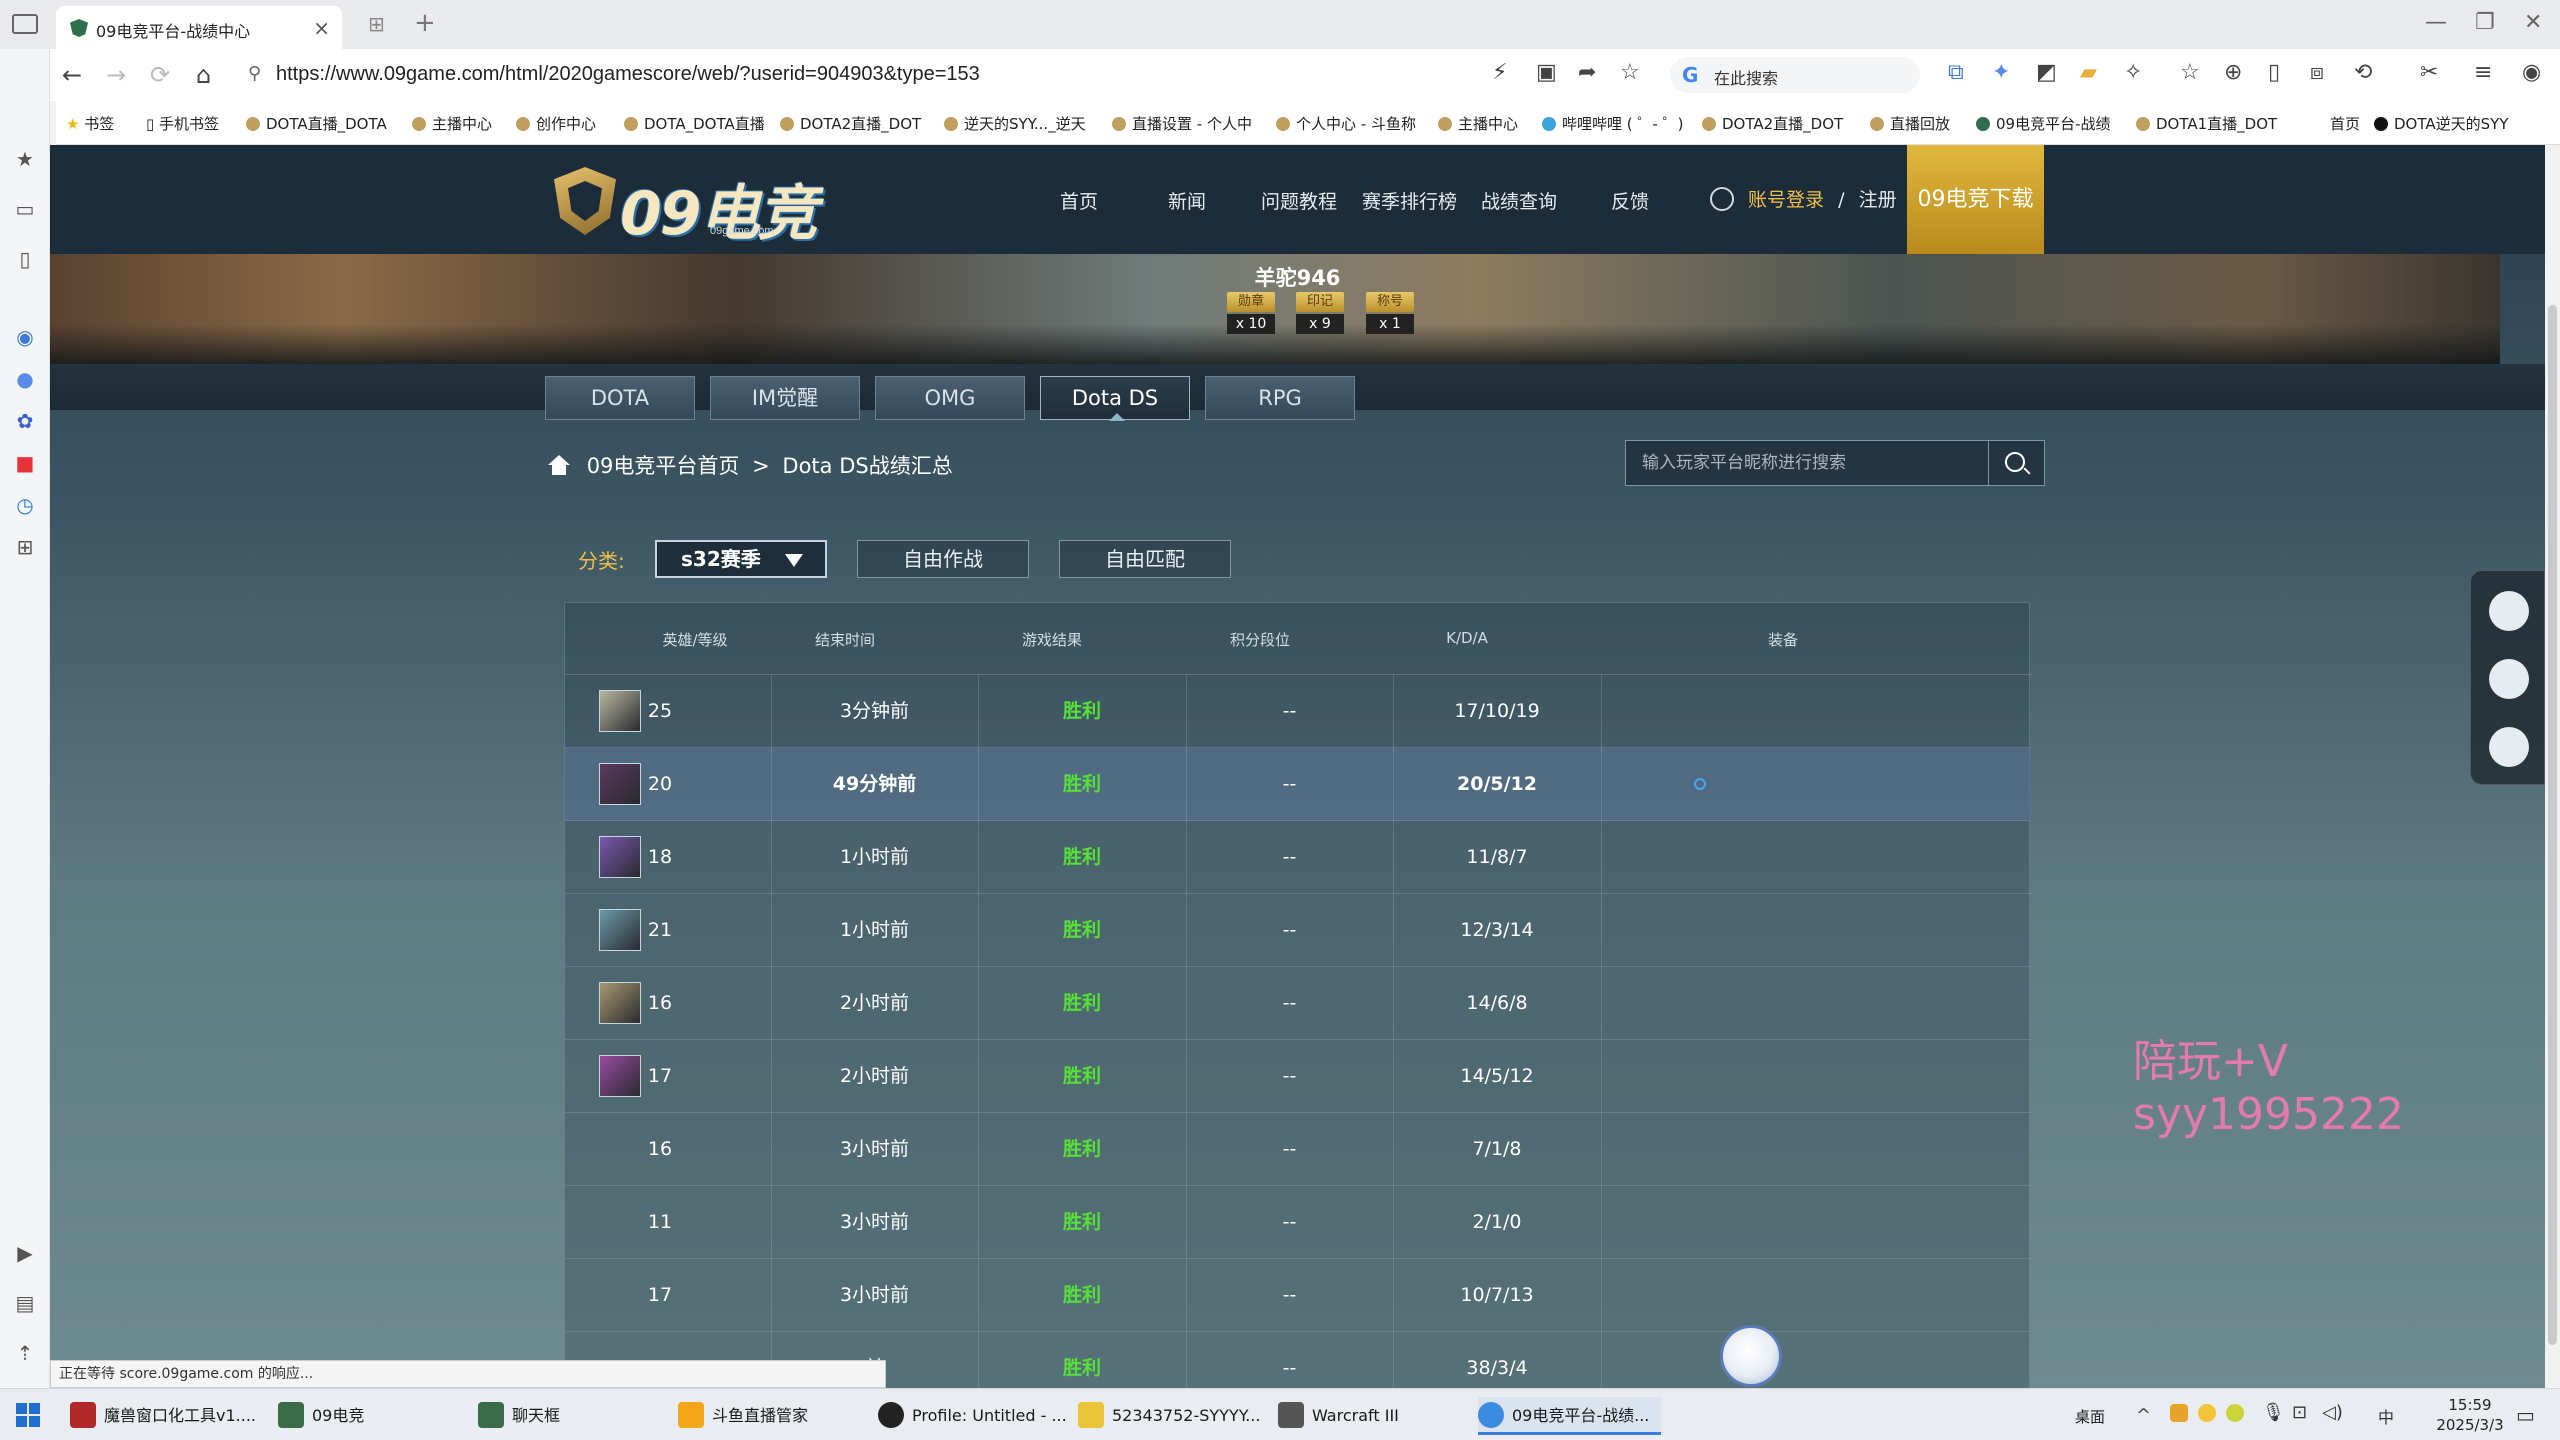  Describe the element at coordinates (2509, 747) in the screenshot. I see `weibo-icon` at that location.